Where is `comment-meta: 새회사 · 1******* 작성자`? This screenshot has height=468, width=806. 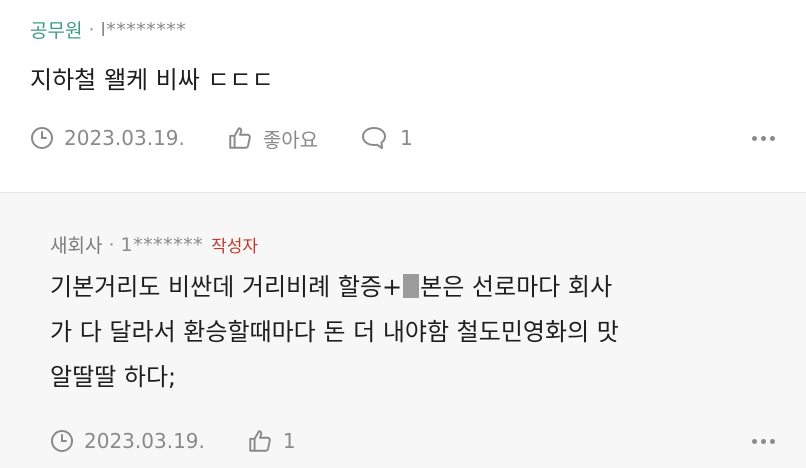 comment-meta: 새회사 · 1******* 작성자 is located at coordinates (154, 244).